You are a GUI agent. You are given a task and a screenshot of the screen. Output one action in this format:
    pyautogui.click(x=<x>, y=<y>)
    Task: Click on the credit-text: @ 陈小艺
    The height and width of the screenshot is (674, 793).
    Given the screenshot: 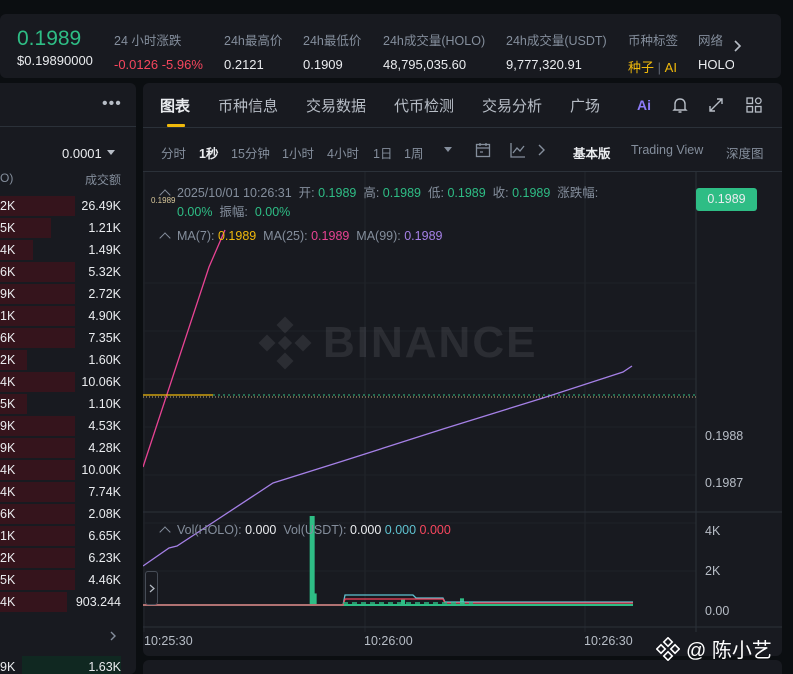 What is the action you would take?
    pyautogui.click(x=729, y=651)
    